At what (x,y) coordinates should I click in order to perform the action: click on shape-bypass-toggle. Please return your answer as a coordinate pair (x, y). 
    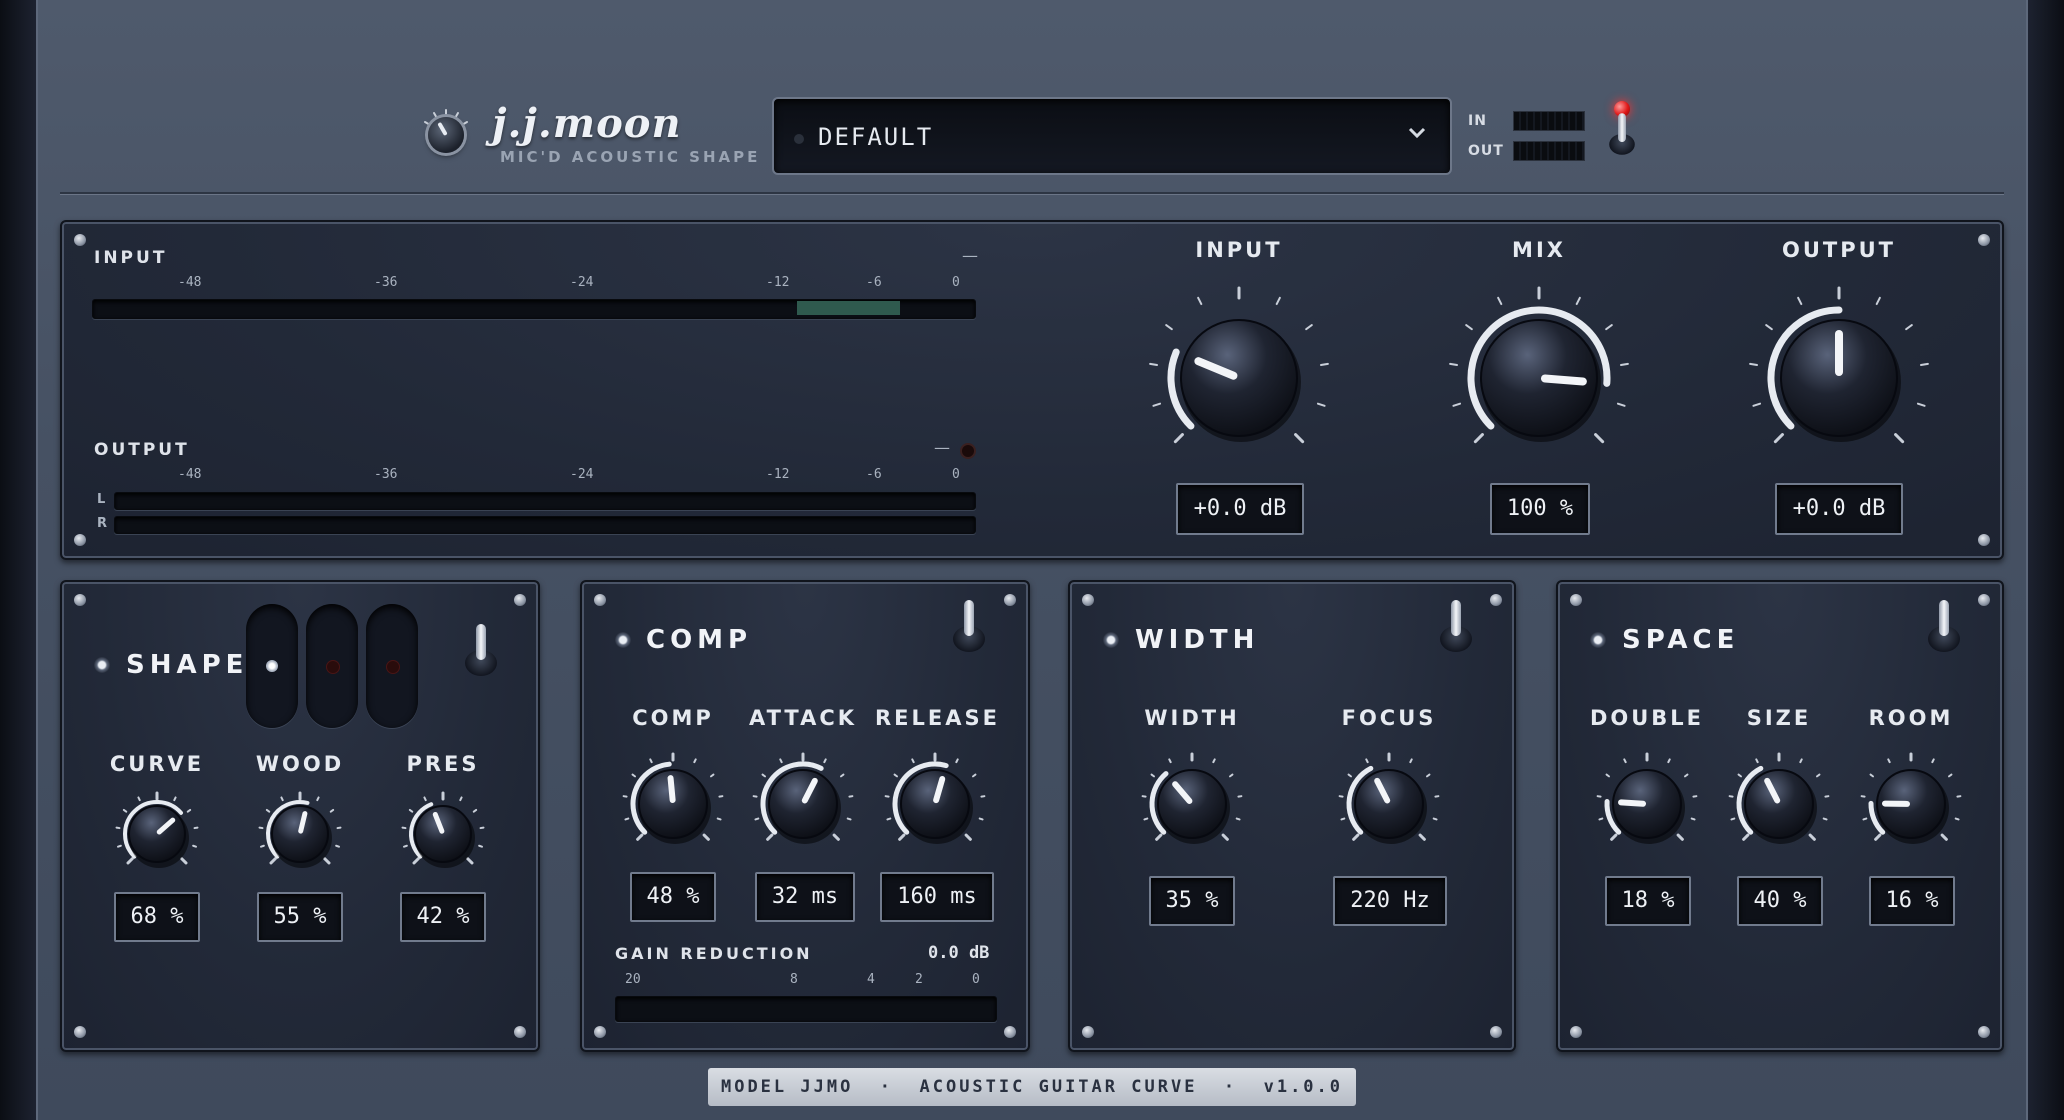
    Looking at the image, I should click on (481, 650).